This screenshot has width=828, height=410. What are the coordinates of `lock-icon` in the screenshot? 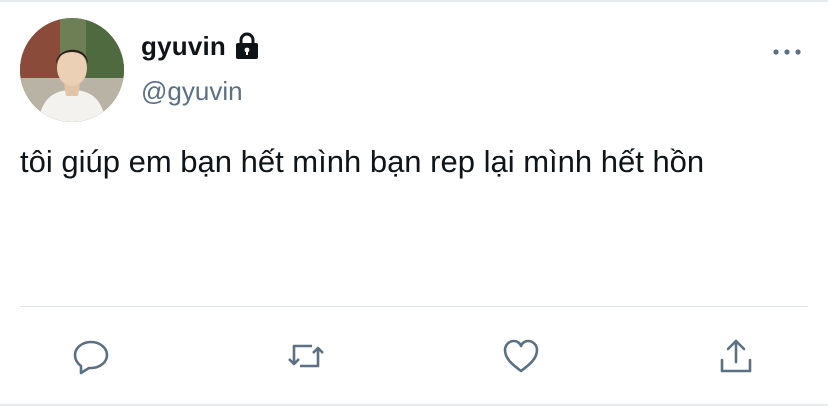 It's located at (247, 46).